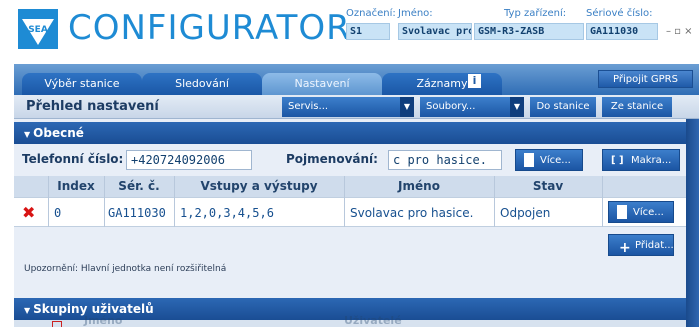  I want to click on window-controls: – ▫ ×, so click(679, 31).